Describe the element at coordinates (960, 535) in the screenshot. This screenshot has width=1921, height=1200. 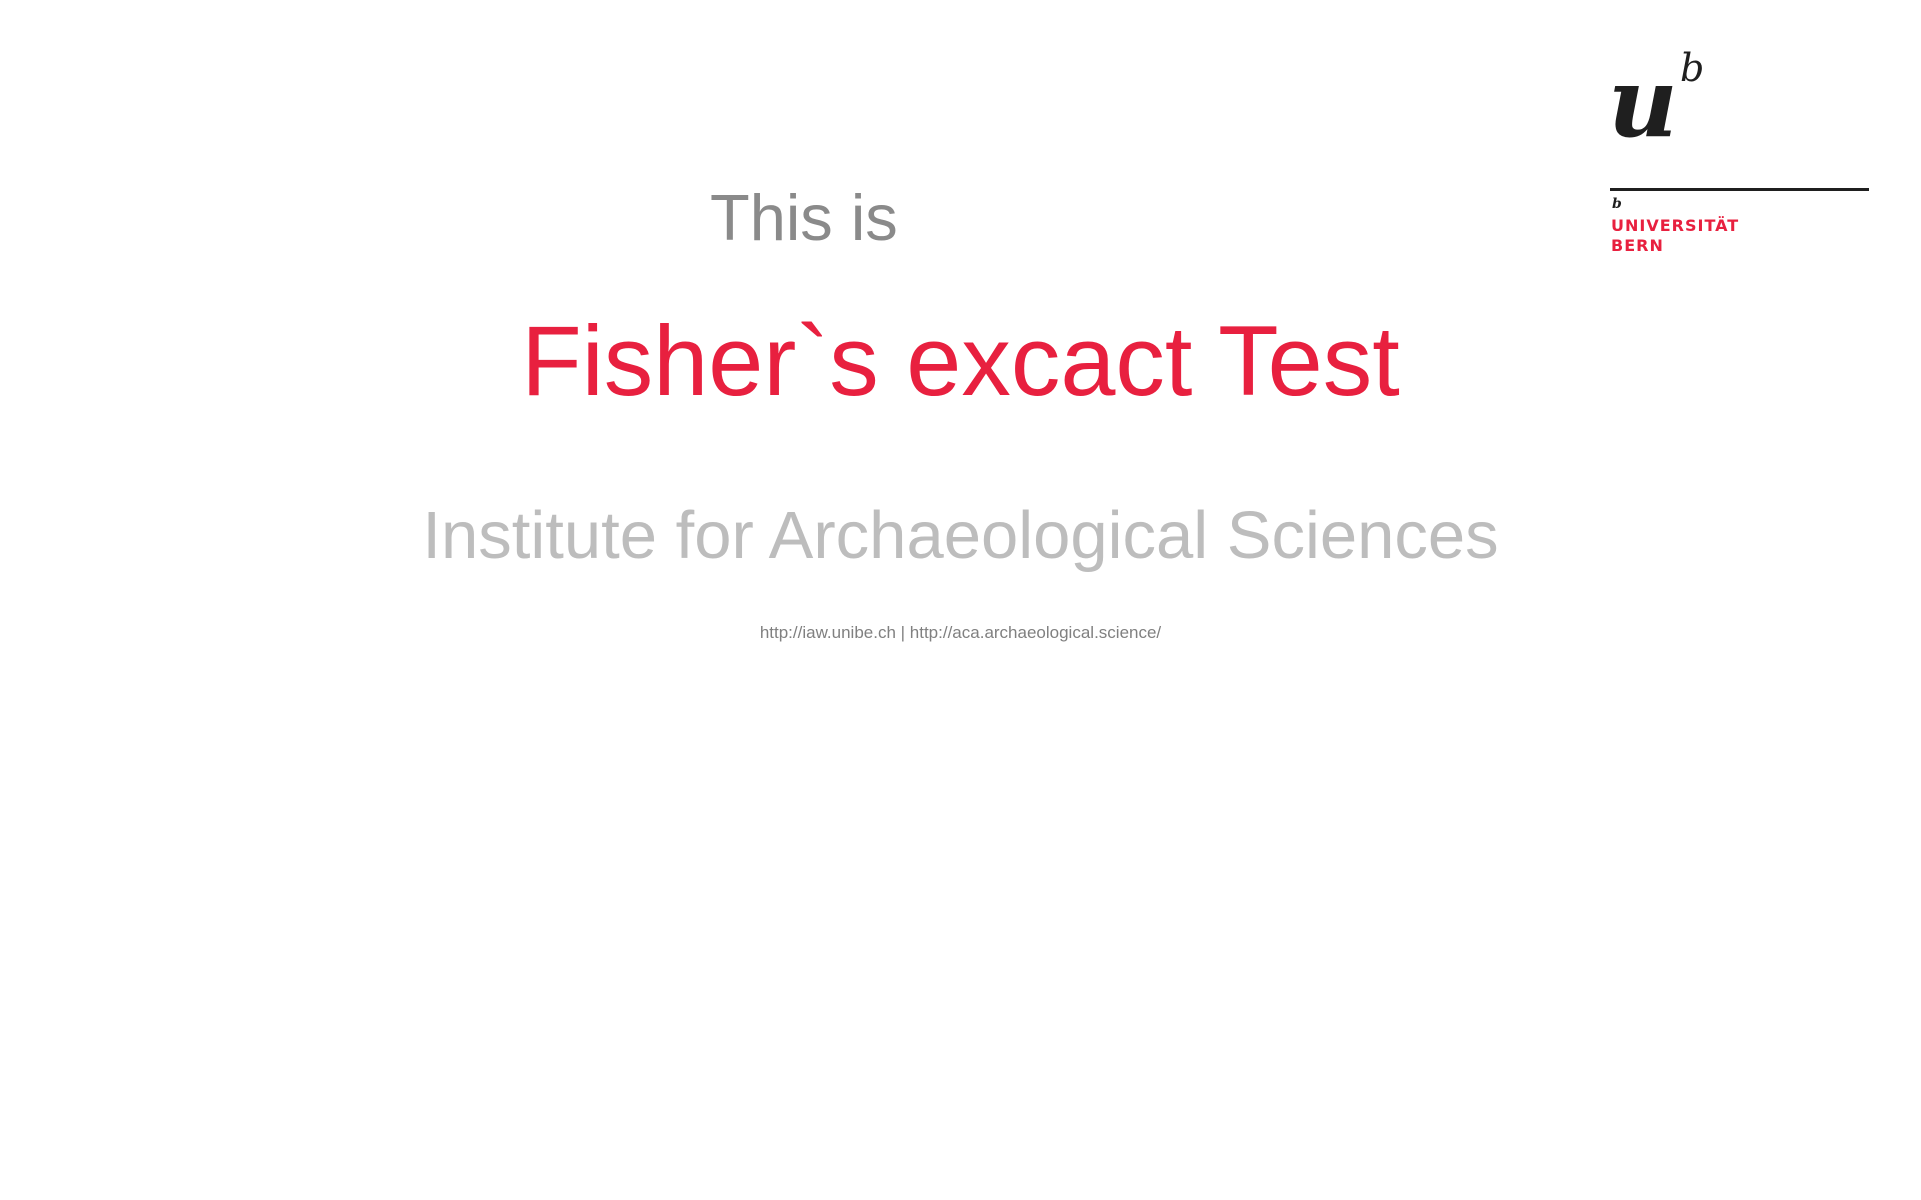
I see `institute-name: Institute for Archaeological Sciences` at that location.